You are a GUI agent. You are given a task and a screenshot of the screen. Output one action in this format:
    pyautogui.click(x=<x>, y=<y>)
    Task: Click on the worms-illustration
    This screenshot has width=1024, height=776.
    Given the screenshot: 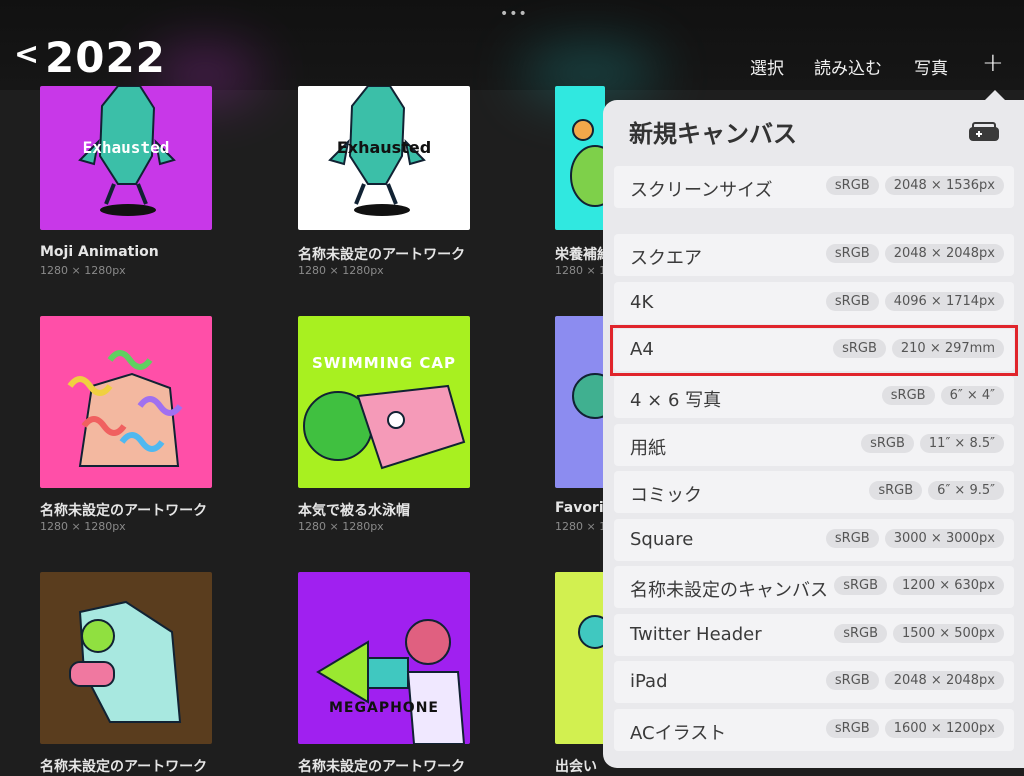 What is the action you would take?
    pyautogui.click(x=125, y=408)
    